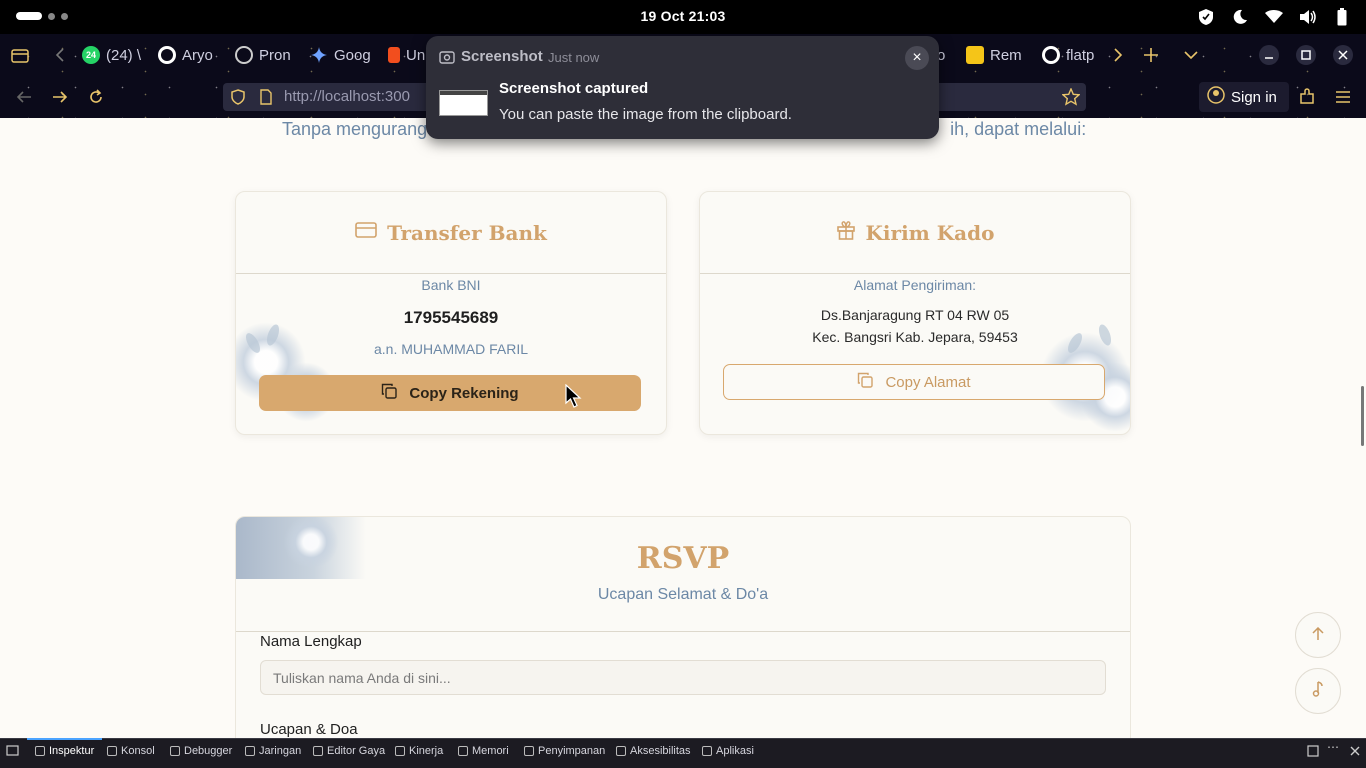  Describe the element at coordinates (574, 57) in the screenshot. I see `notification-time: Just now` at that location.